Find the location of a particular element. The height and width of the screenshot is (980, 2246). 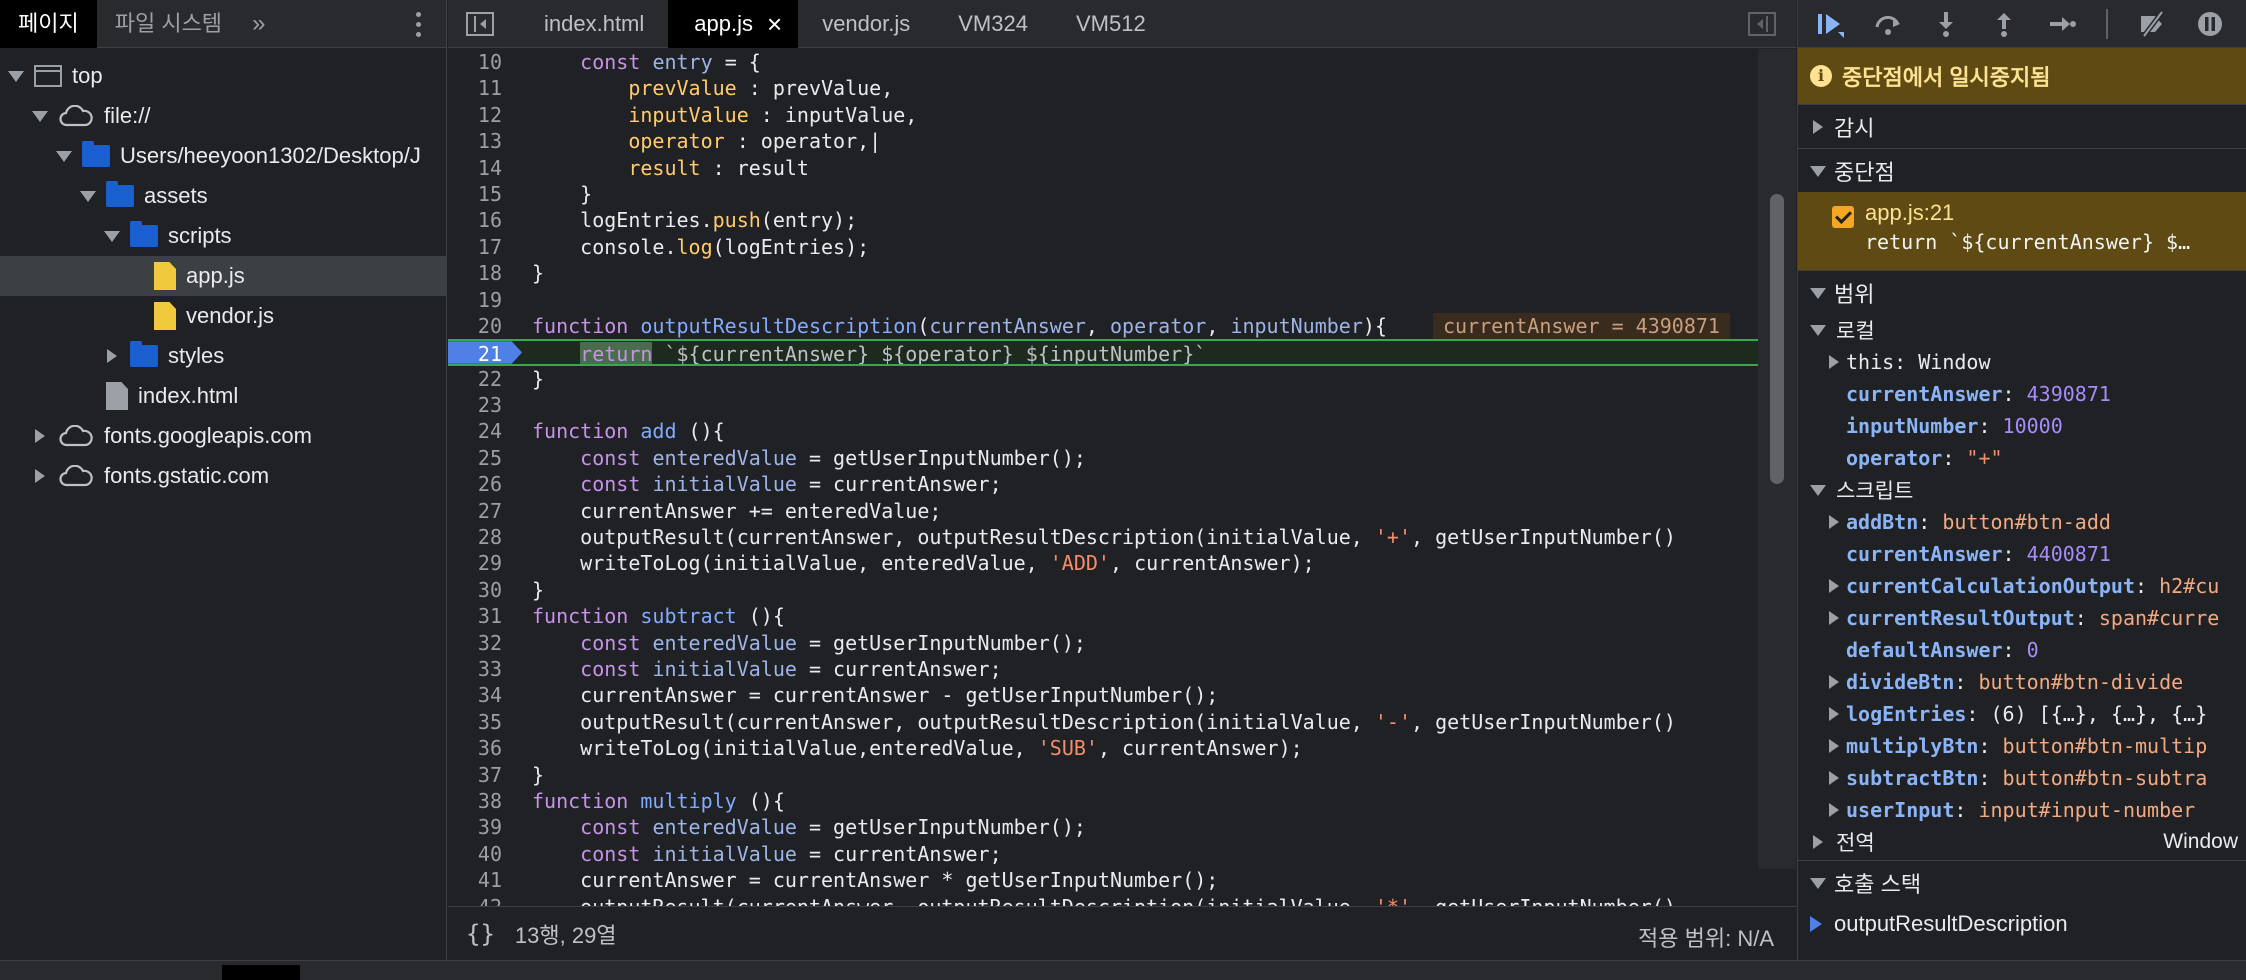

scope-variable: currentAnswer: 4390871 is located at coordinates (2022, 394).